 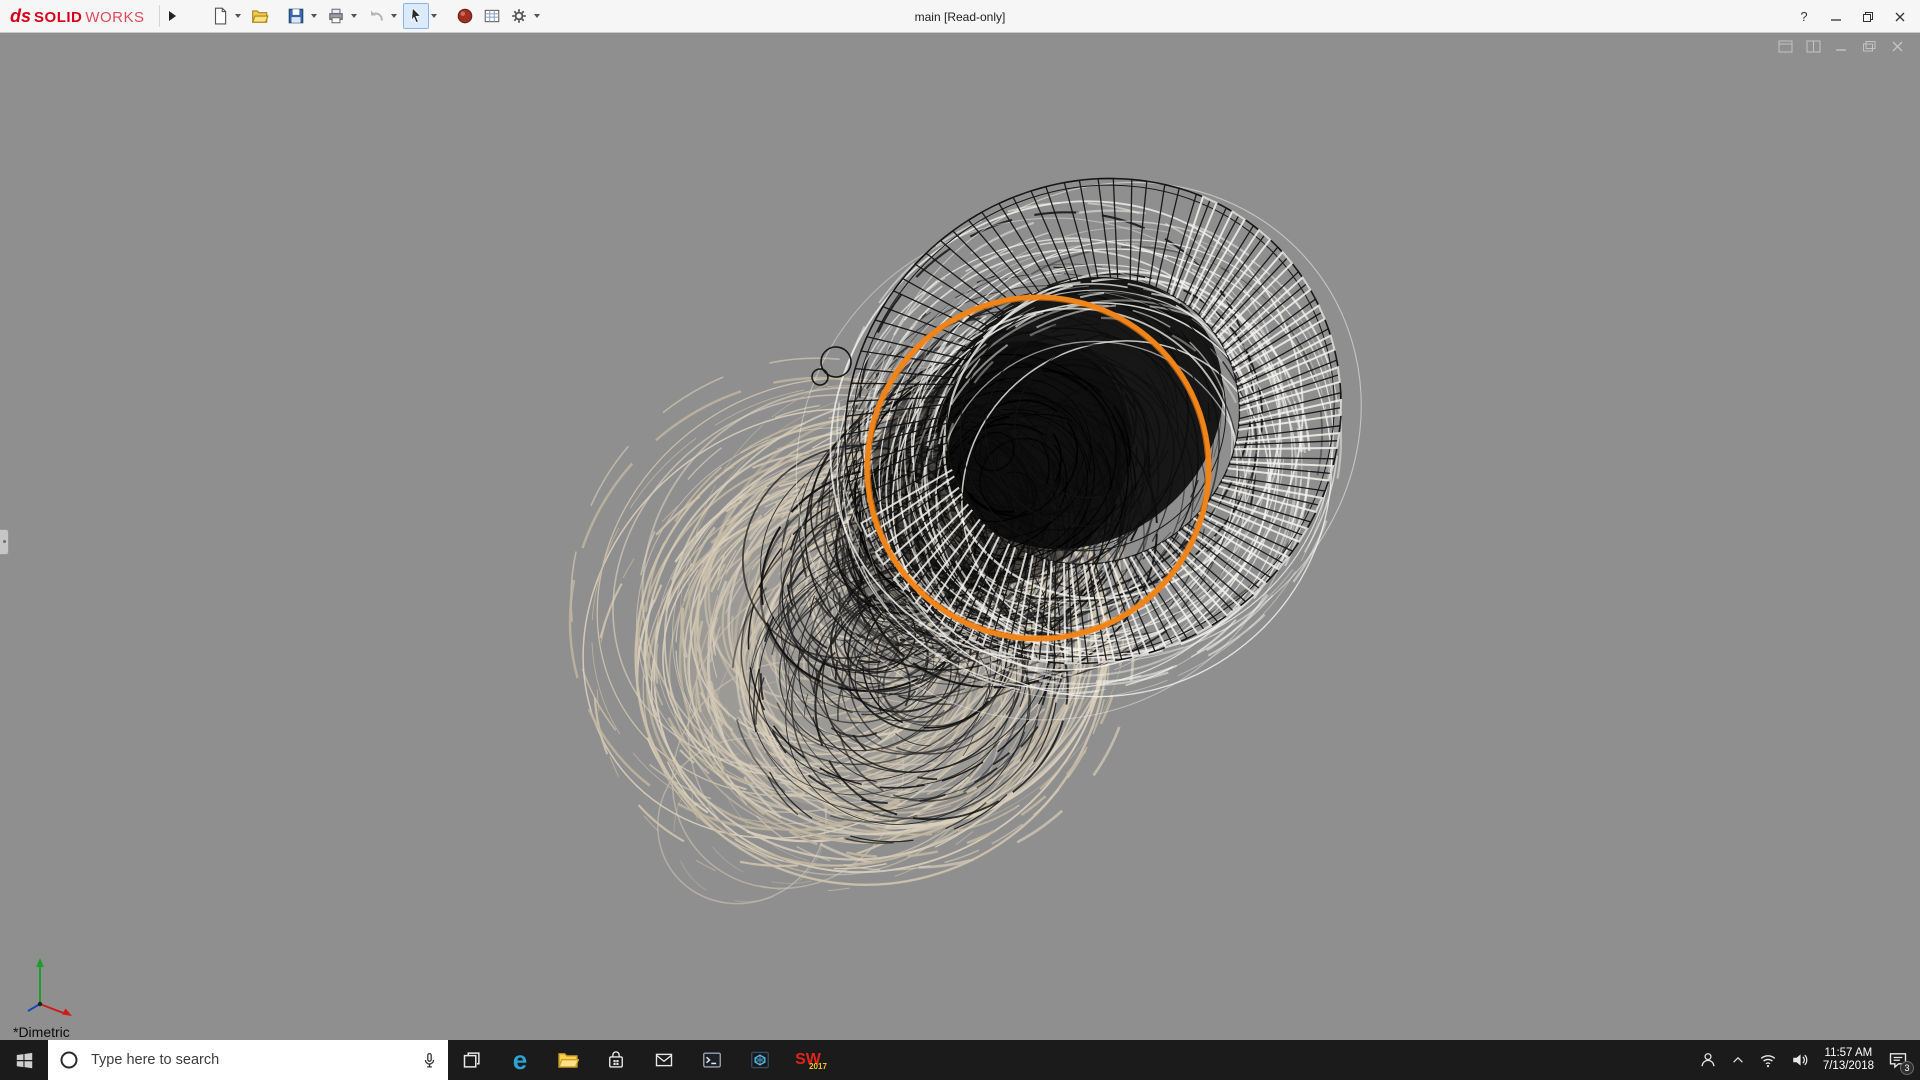 I want to click on appearance-sphere-icon, so click(x=464, y=16).